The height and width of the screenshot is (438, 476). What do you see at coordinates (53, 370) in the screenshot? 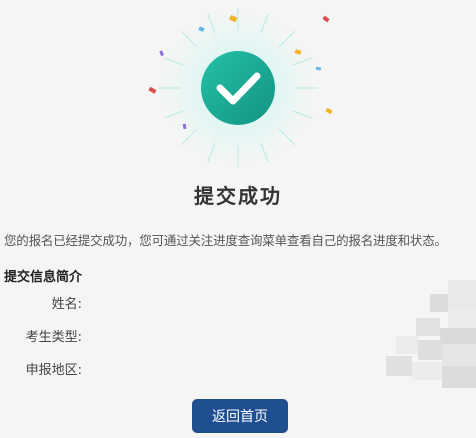
I see `field-label-region: 申报地区:` at bounding box center [53, 370].